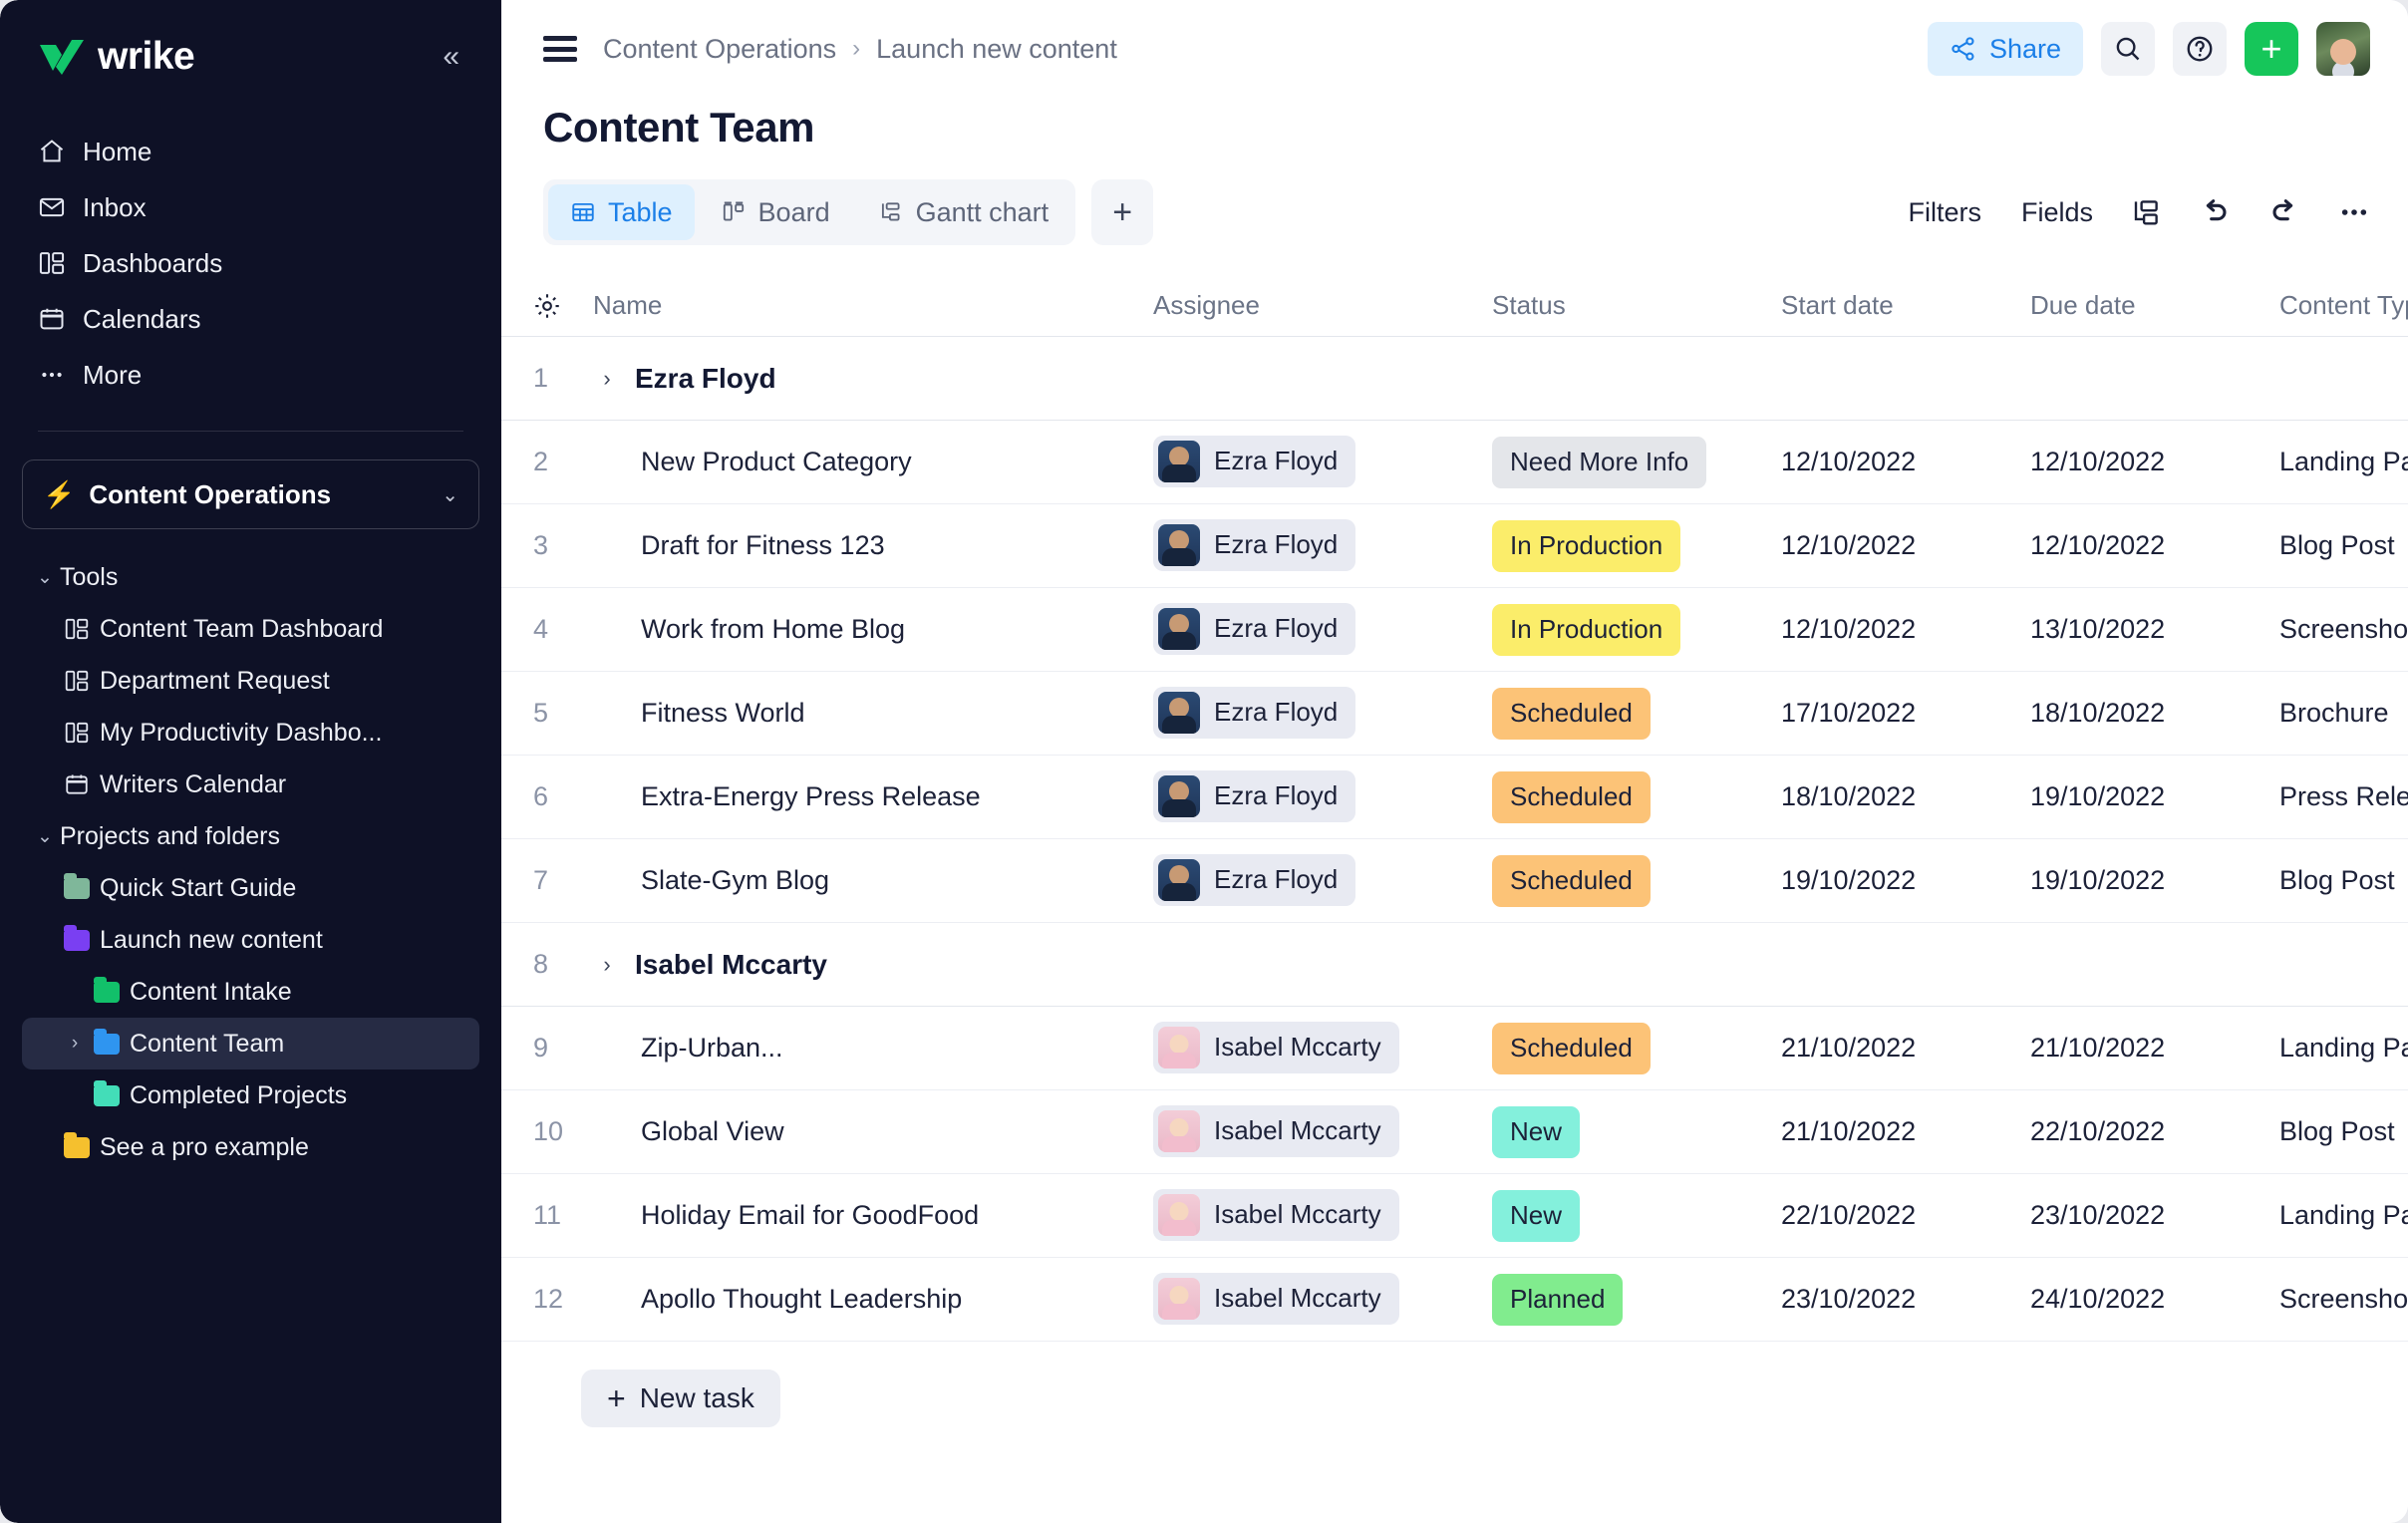 The width and height of the screenshot is (2408, 1523). Describe the element at coordinates (712, 1132) in the screenshot. I see `task-name: Global View` at that location.